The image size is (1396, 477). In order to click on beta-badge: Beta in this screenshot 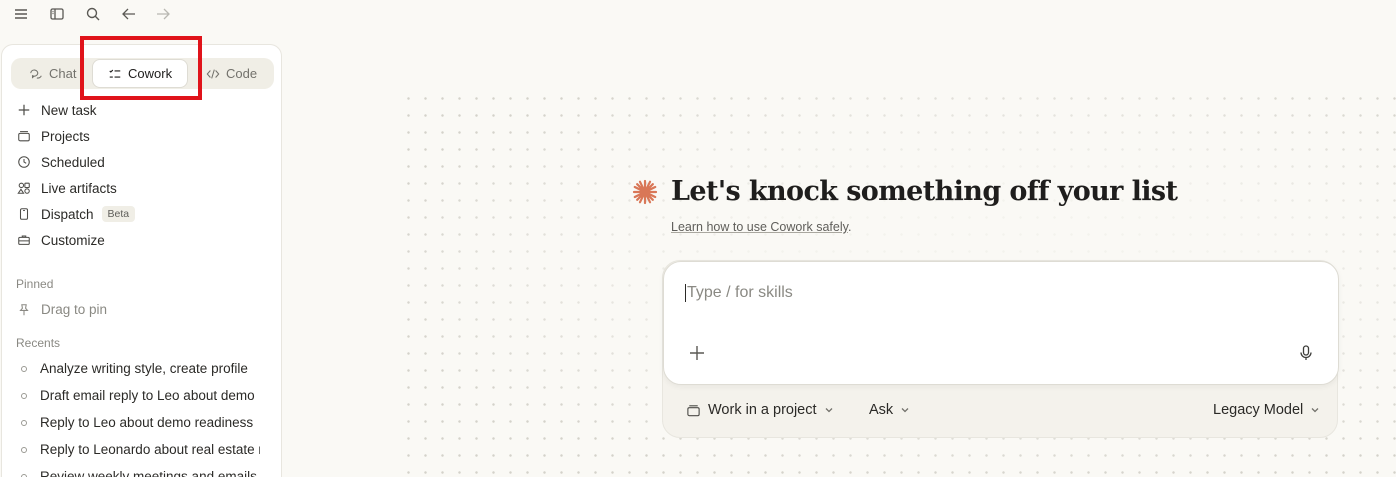, I will do `click(118, 214)`.